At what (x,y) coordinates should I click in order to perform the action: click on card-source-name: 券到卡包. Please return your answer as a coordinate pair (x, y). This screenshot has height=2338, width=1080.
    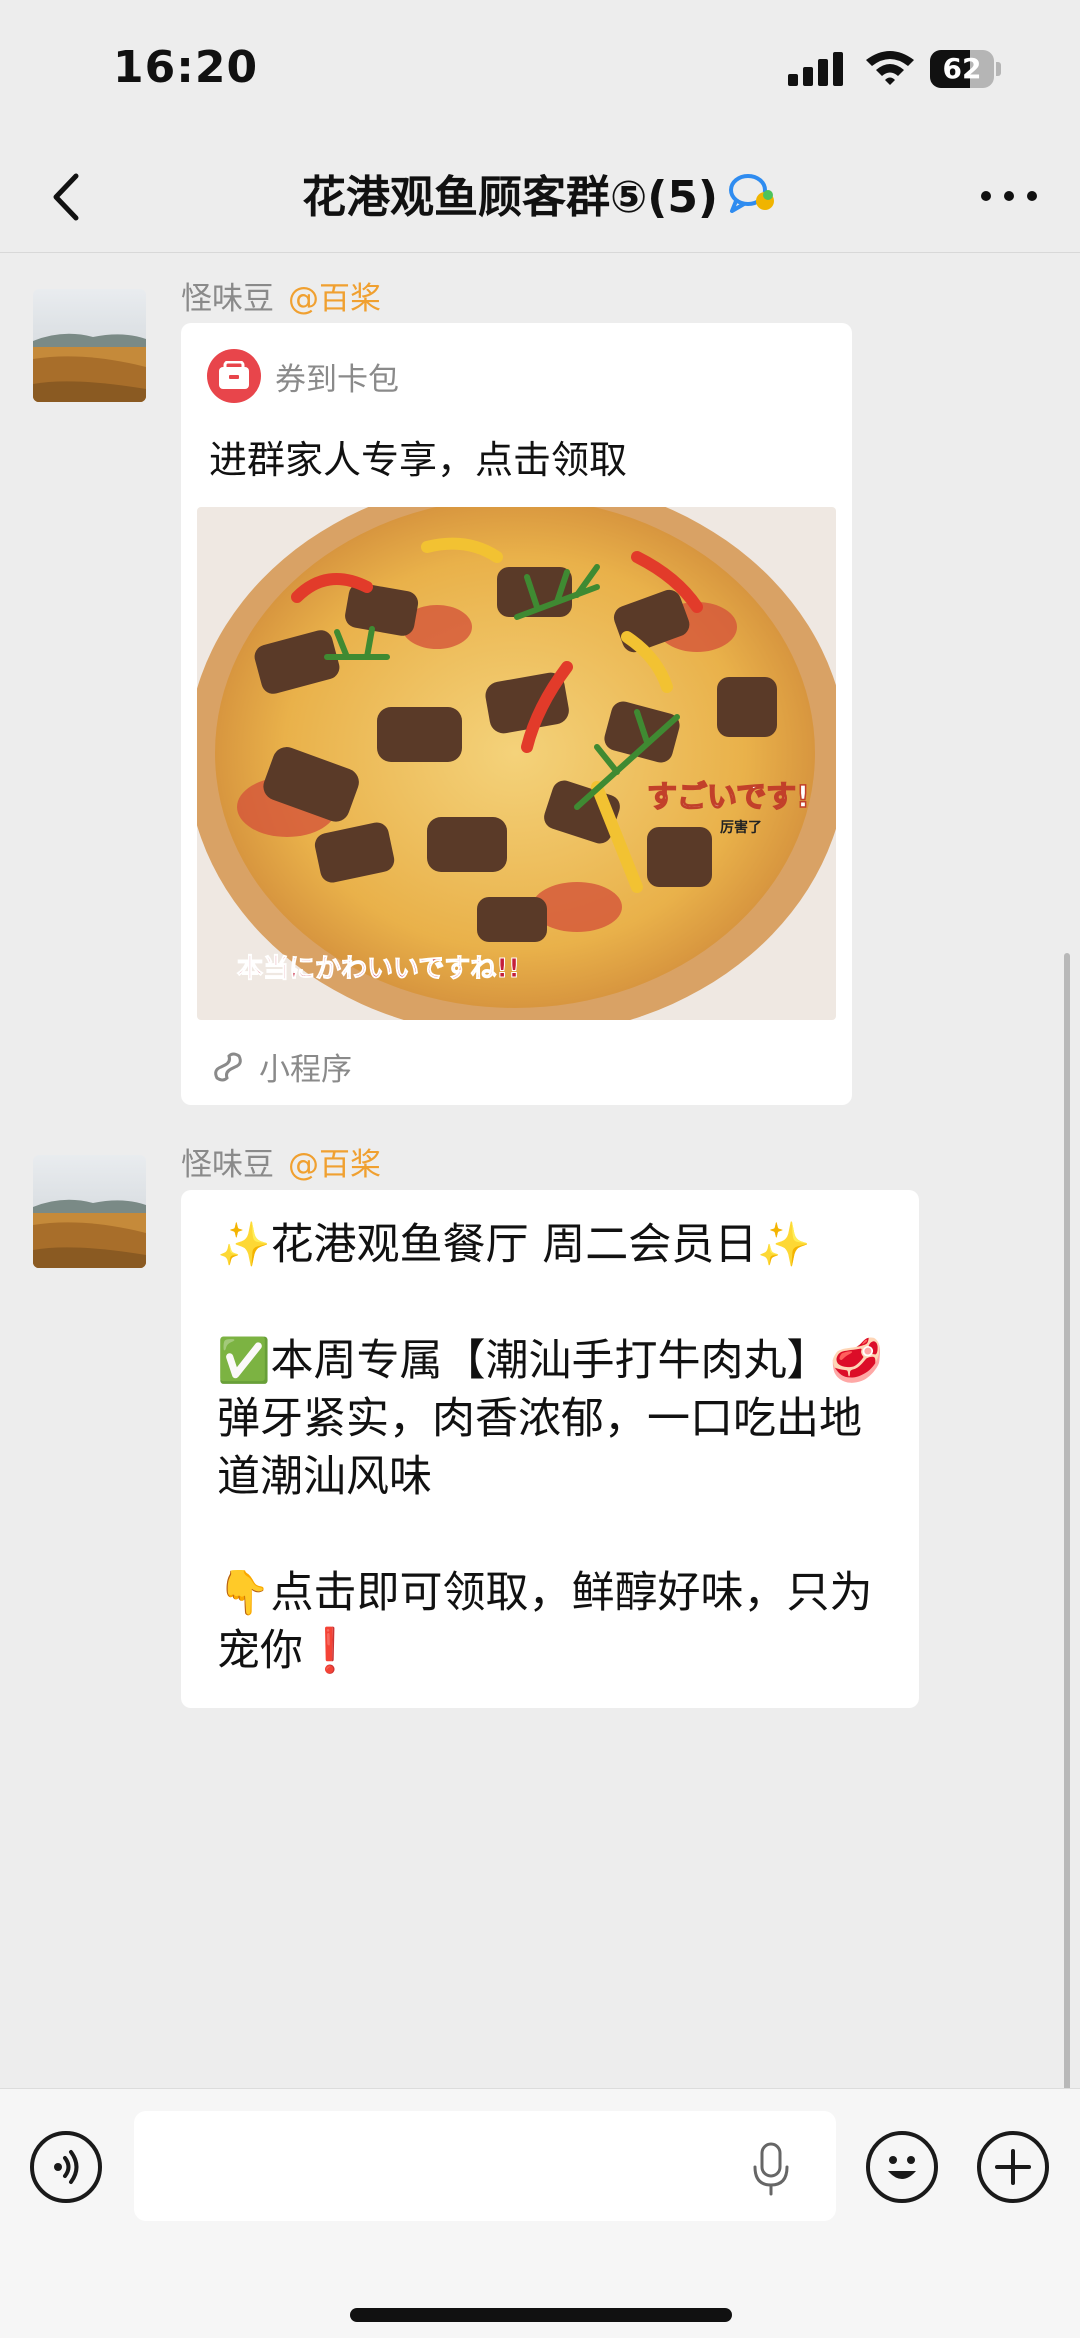
    Looking at the image, I should click on (337, 379).